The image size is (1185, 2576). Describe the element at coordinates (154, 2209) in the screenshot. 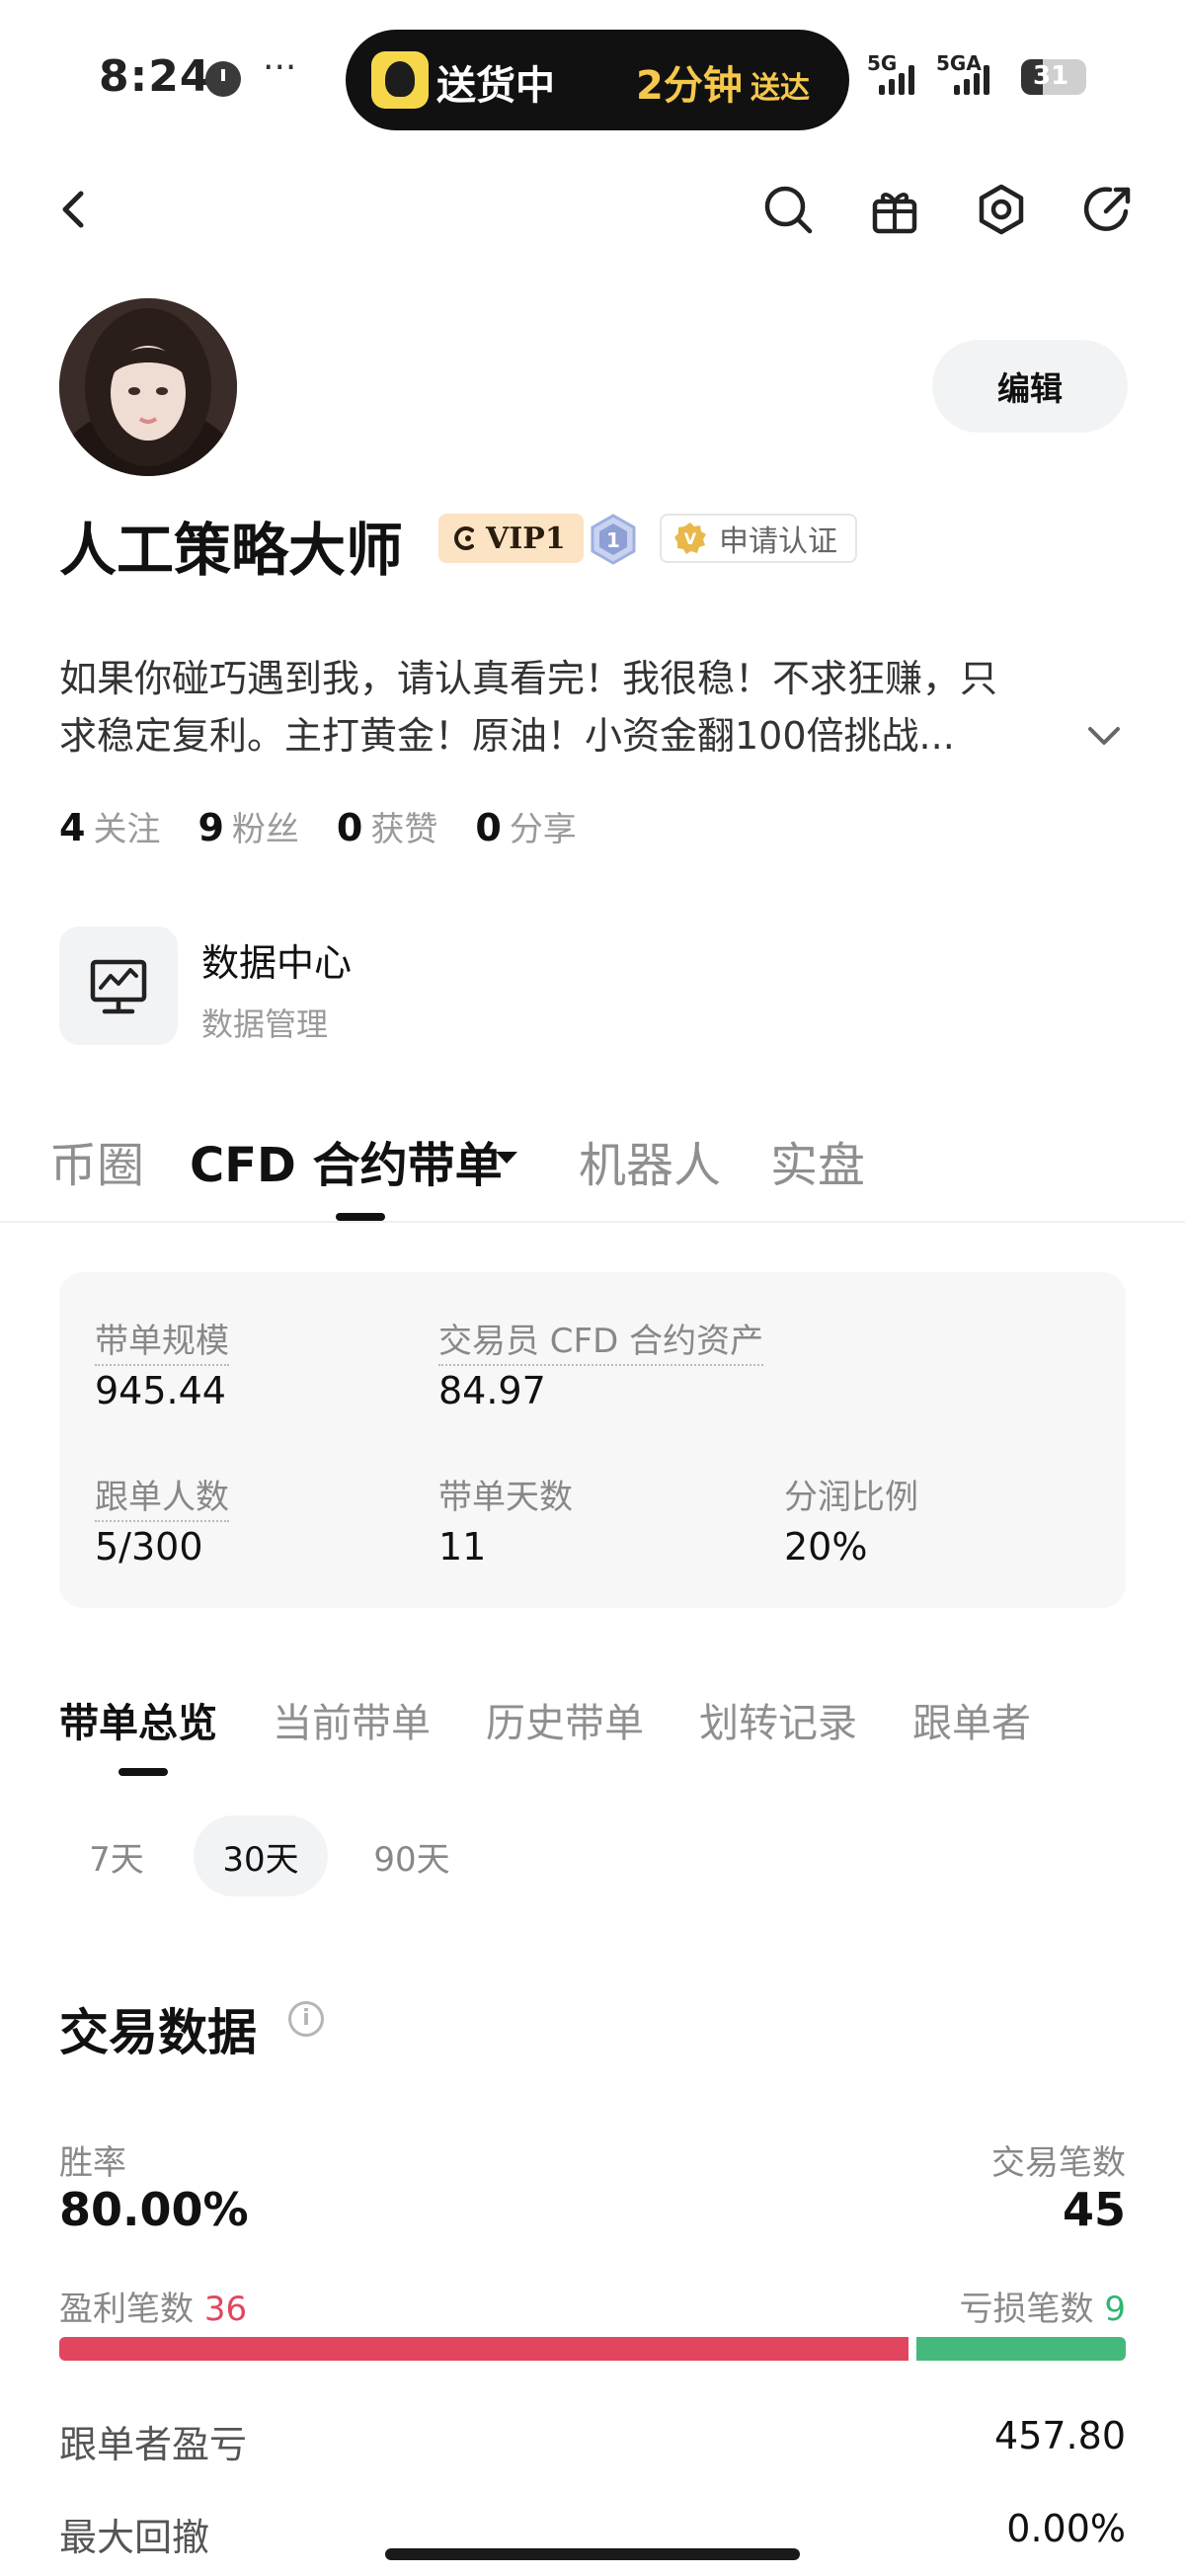

I see `win-rate-value: 80.00%` at that location.